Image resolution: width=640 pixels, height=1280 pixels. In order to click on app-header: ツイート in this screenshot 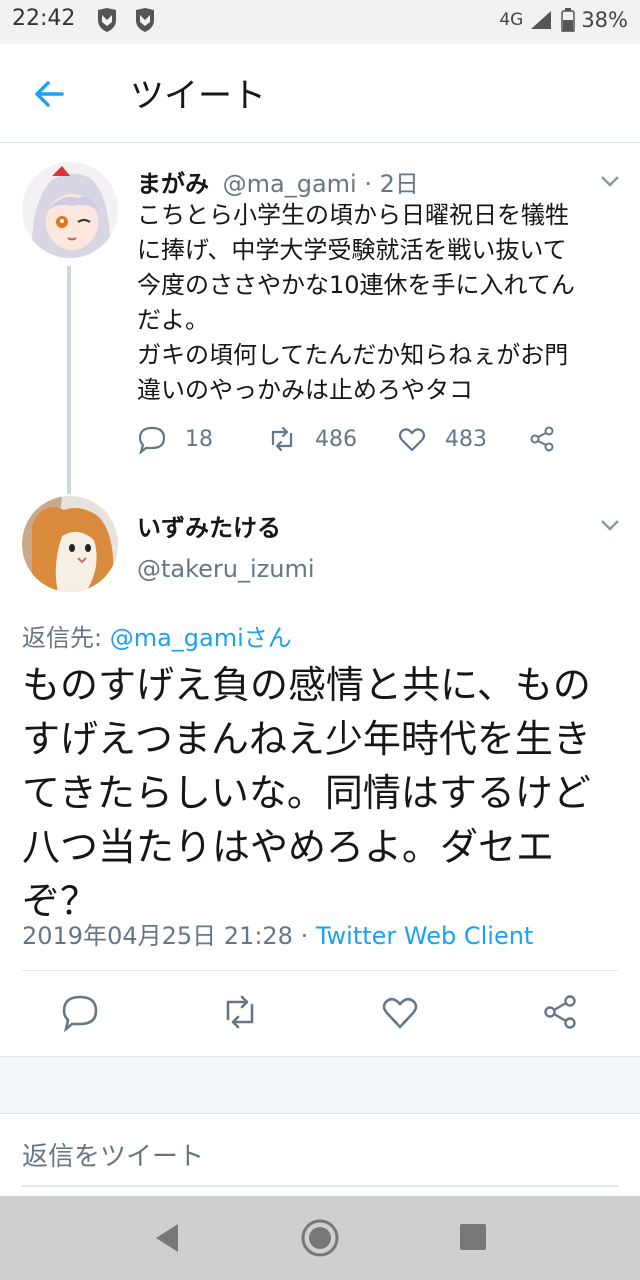, I will do `click(320, 93)`.